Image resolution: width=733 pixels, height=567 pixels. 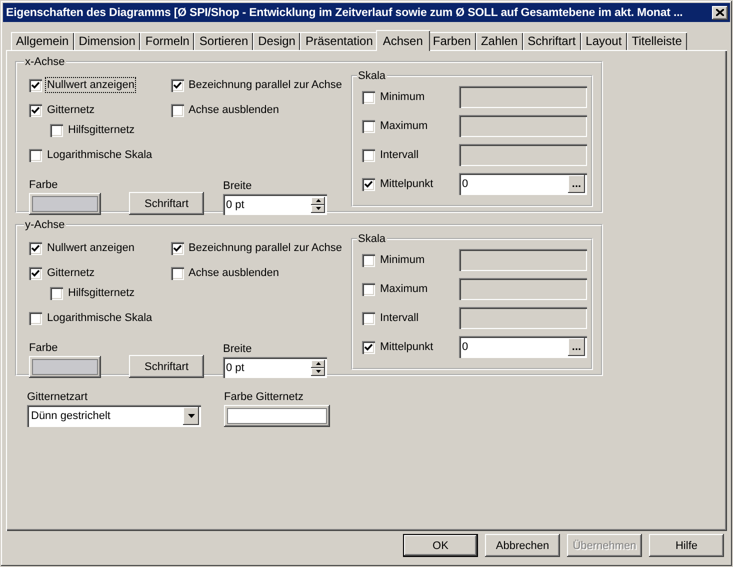 What do you see at coordinates (114, 416) in the screenshot?
I see `grid-type-dropdown: Dünn gestrichelt` at bounding box center [114, 416].